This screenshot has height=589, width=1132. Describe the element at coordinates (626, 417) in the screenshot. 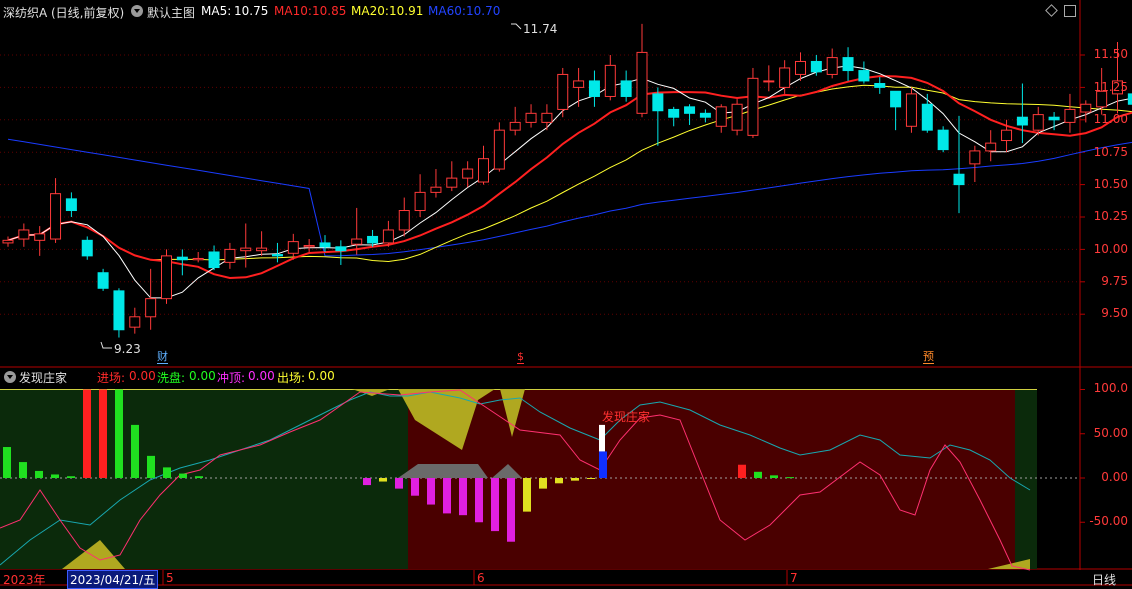

I see `signal-label: 发现庄家` at that location.